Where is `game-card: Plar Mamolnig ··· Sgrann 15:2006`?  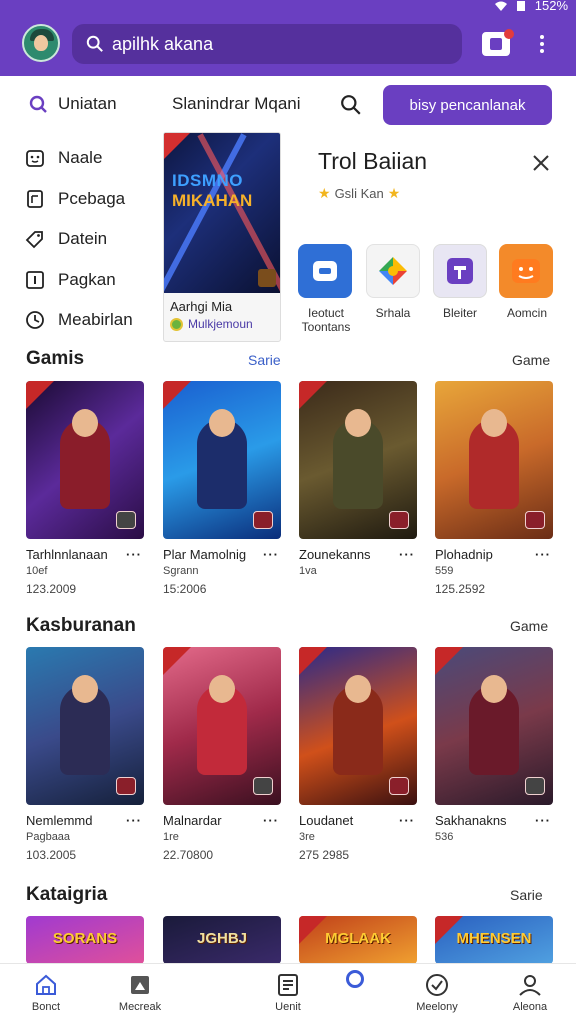 game-card: Plar Mamolnig ··· Sgrann 15:2006 is located at coordinates (222, 488).